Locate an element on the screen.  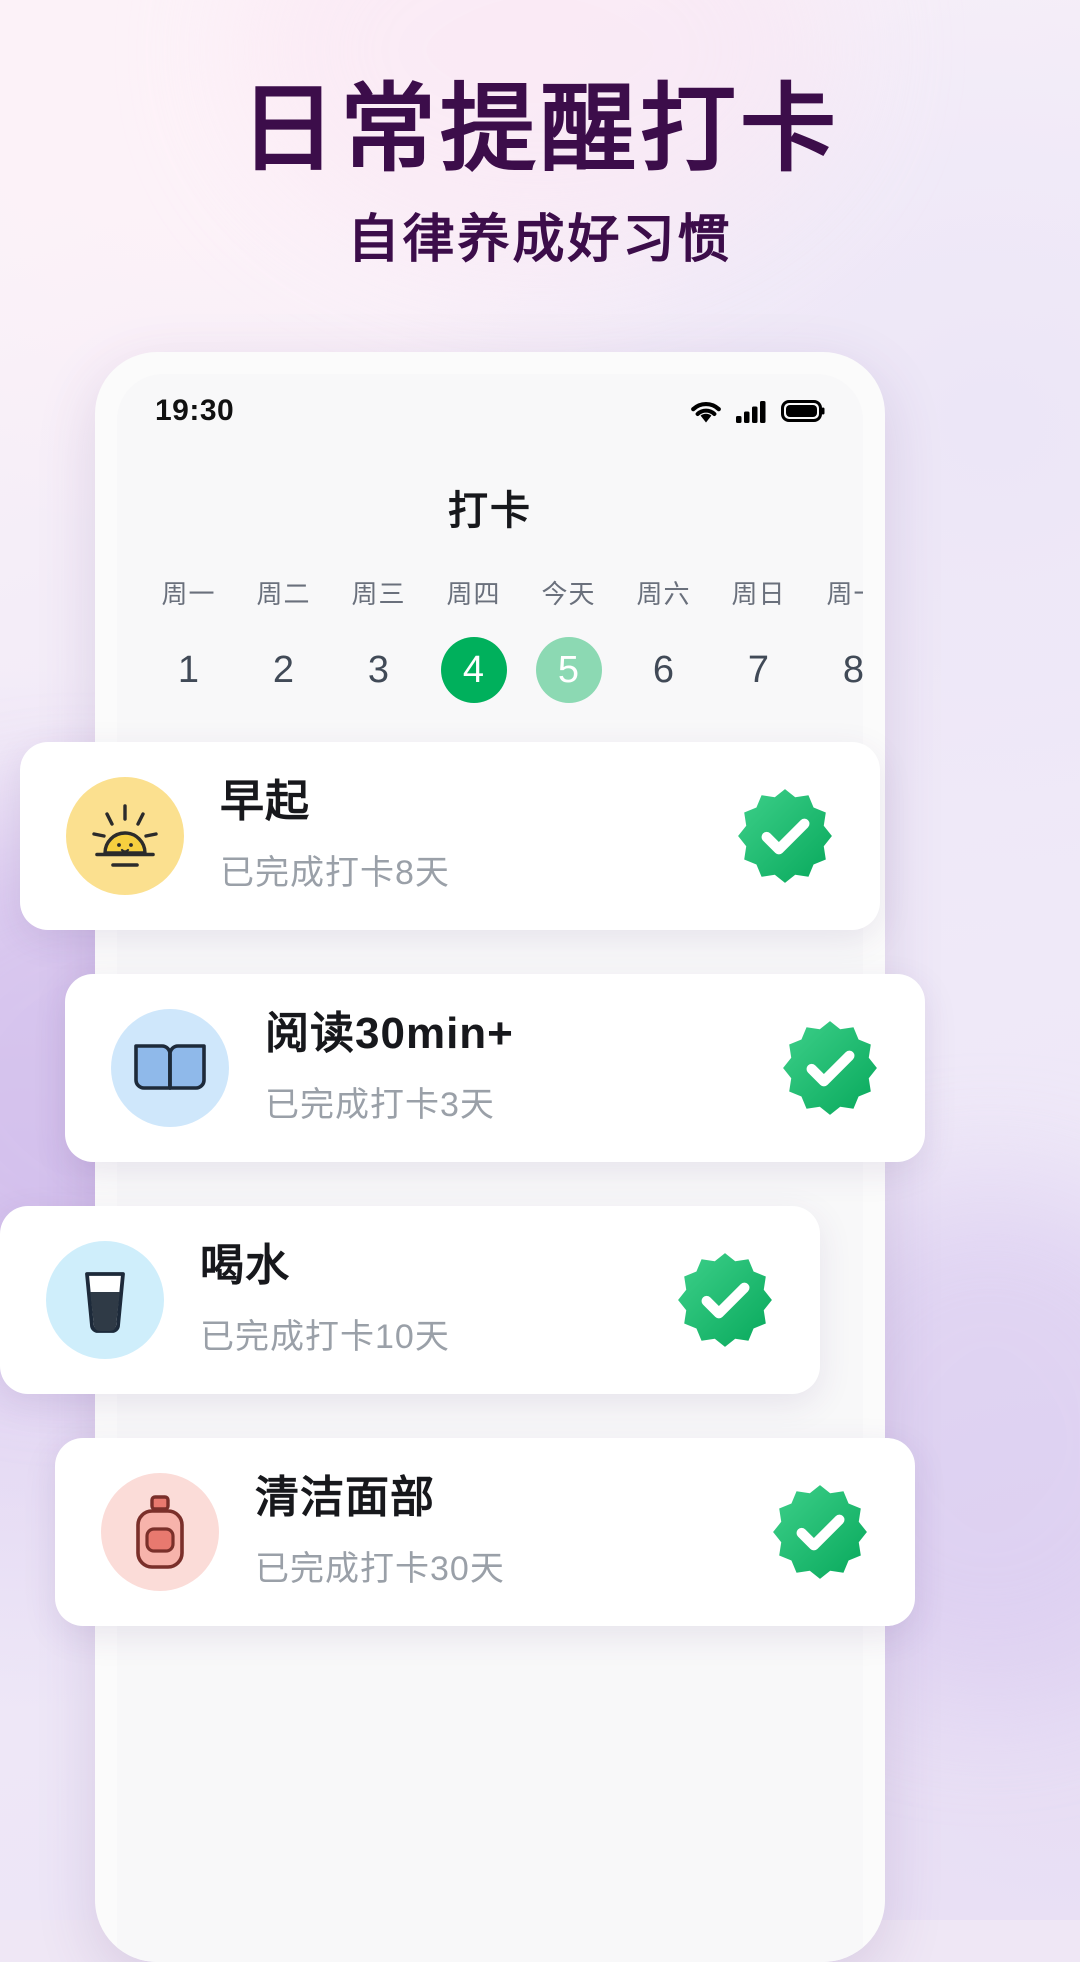
week-calendar-strip: 周一 1 周二 2 周三 3 周四 4 今天 5 周六 6 周日 7 周 8 is located at coordinates (490, 638).